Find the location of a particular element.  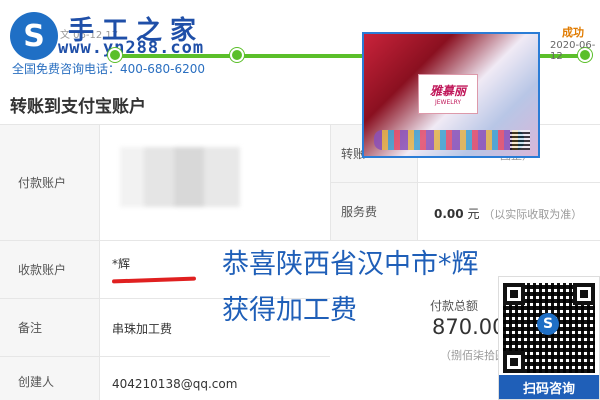

qr-center-logo-icon: S is located at coordinates (548, 324).